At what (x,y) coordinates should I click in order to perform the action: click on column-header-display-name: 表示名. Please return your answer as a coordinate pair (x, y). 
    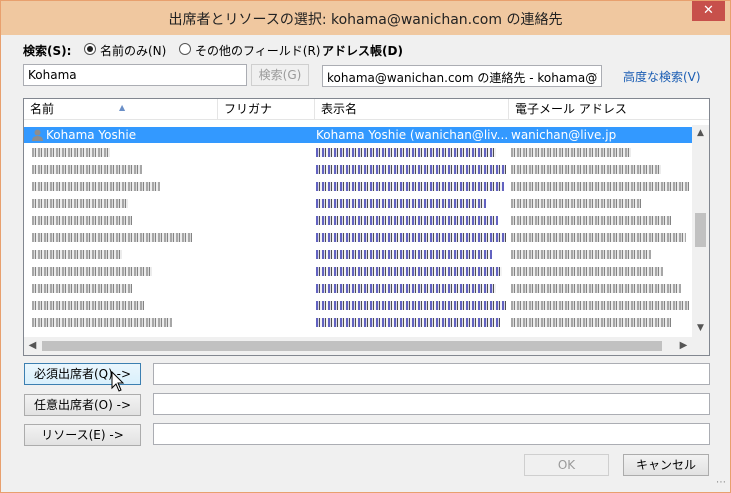
    Looking at the image, I should click on (412, 109).